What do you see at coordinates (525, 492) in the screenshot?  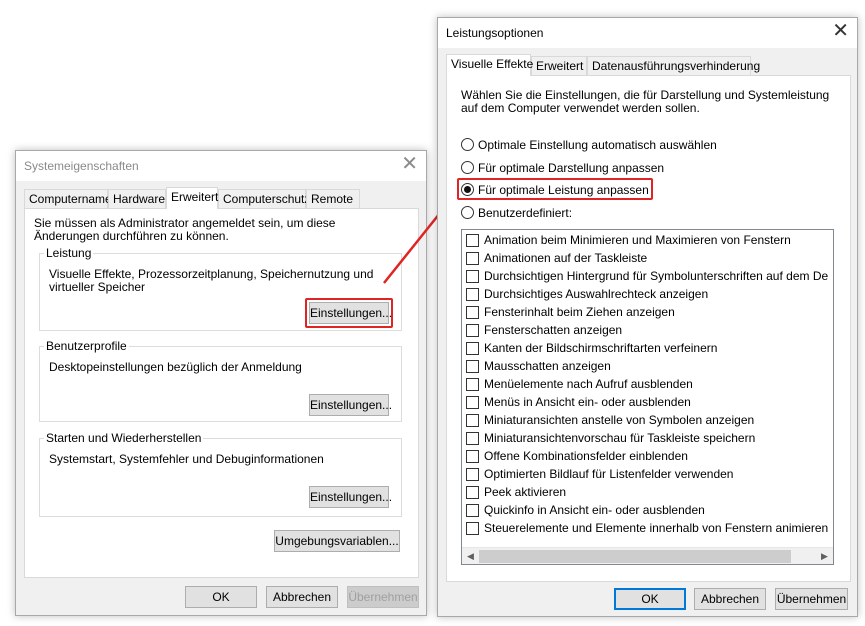 I see `checkbox-label: Peek aktivieren` at bounding box center [525, 492].